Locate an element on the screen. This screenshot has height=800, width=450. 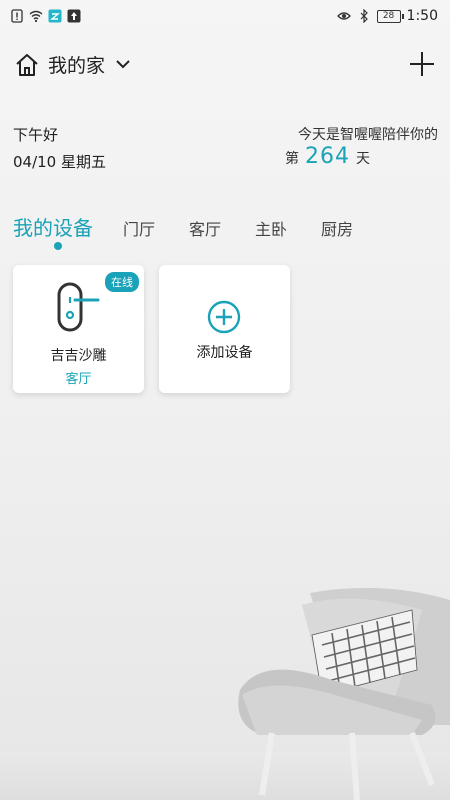
companion-days: 第 264 天 is located at coordinates (327, 156).